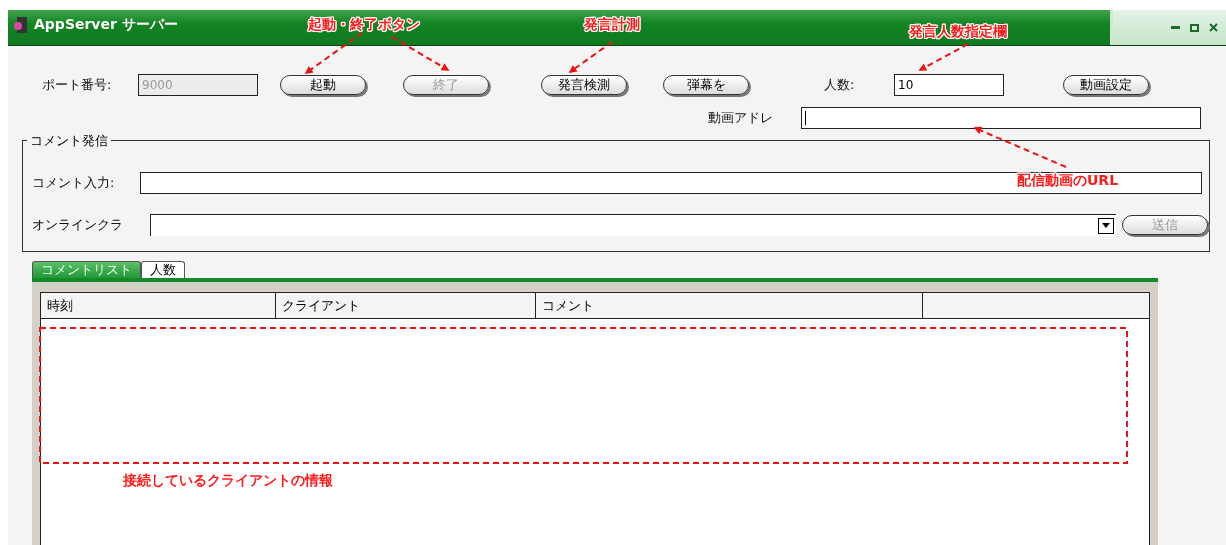  Describe the element at coordinates (74, 183) in the screenshot. I see `comment-label: コメント入力:` at that location.